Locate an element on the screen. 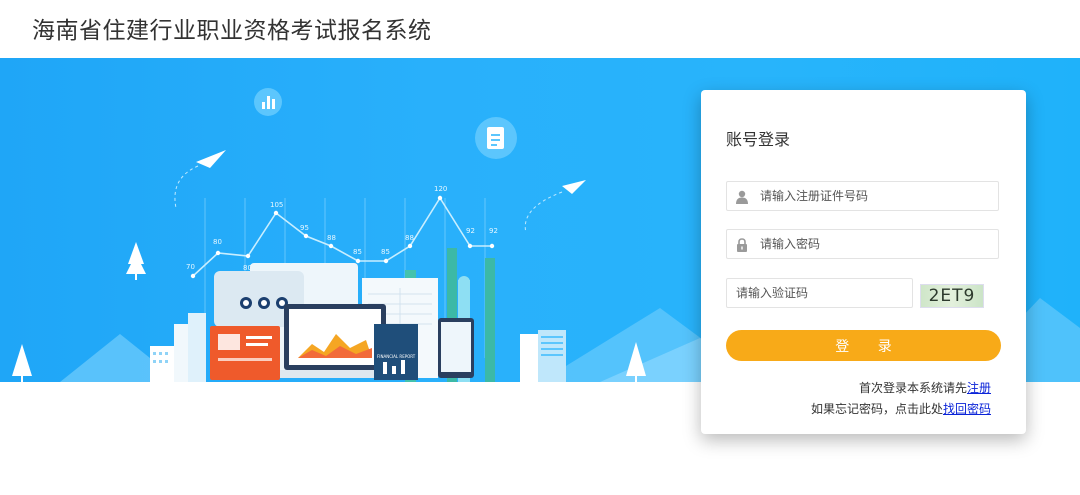 This screenshot has height=495, width=1080. tablet-illustration is located at coordinates (245, 353).